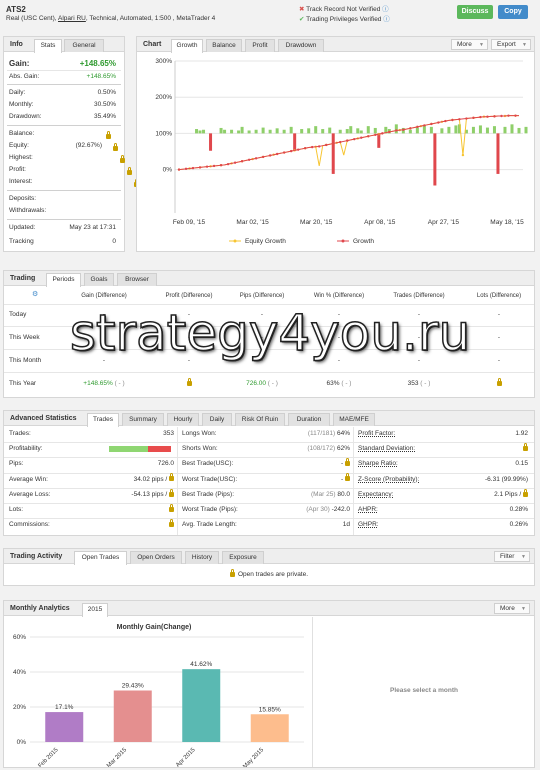  I want to click on y-tick-label: 20%, so click(19, 707).